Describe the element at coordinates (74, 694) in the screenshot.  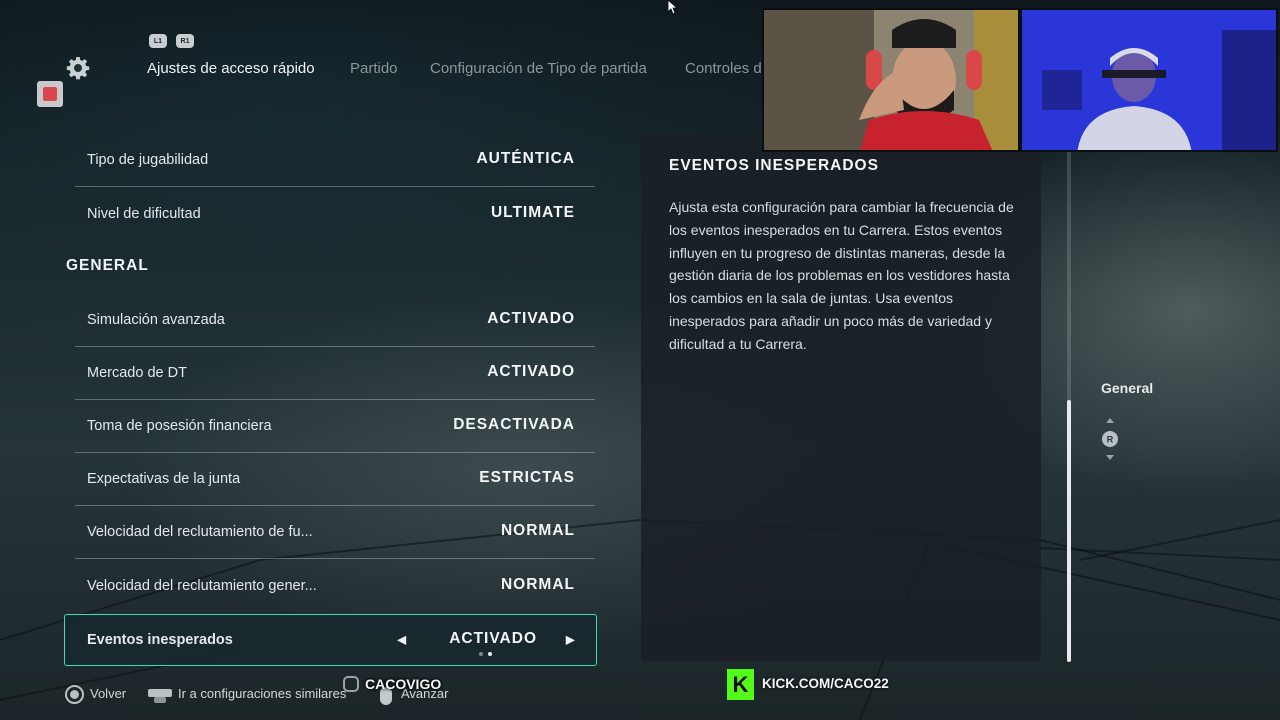
I see `circle-button-icon` at that location.